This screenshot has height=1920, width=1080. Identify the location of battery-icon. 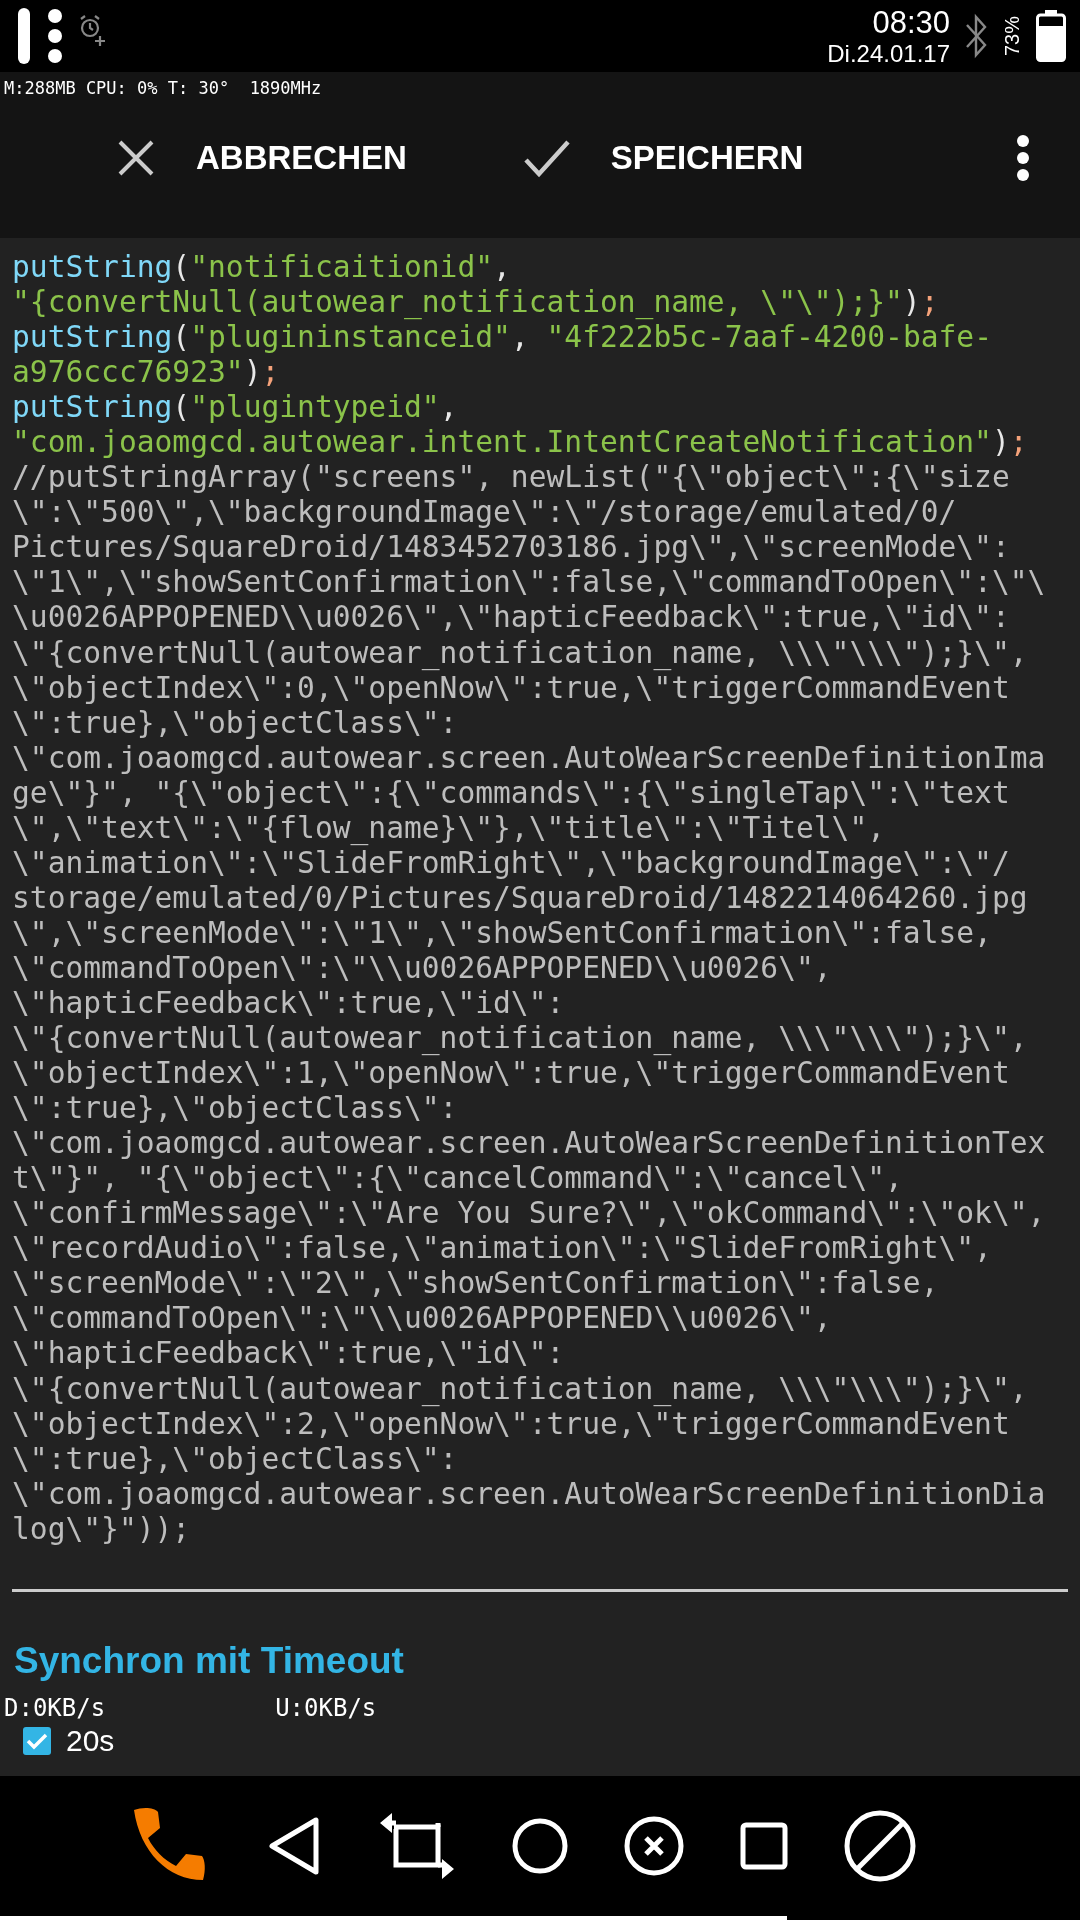
(1051, 36).